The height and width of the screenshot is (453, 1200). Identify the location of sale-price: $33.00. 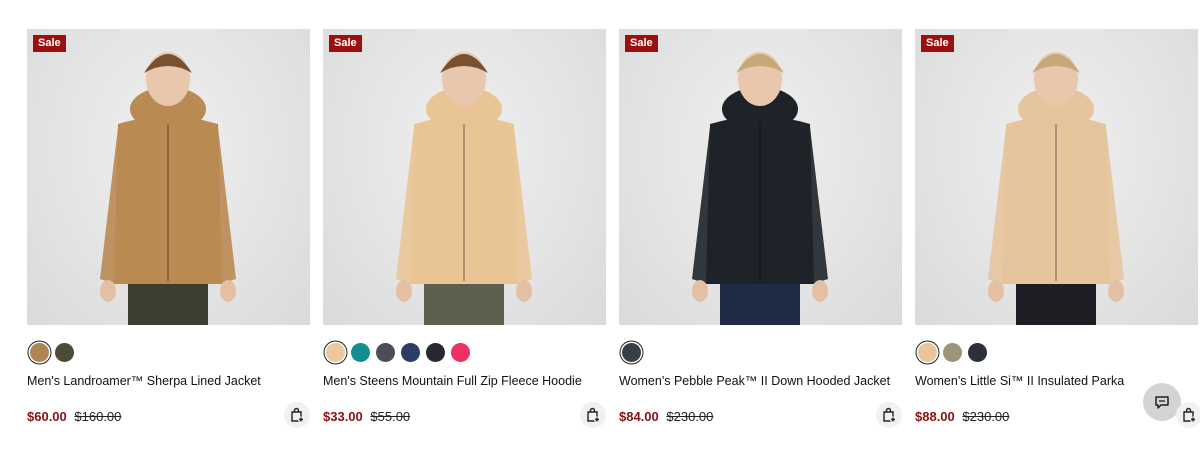
(343, 416).